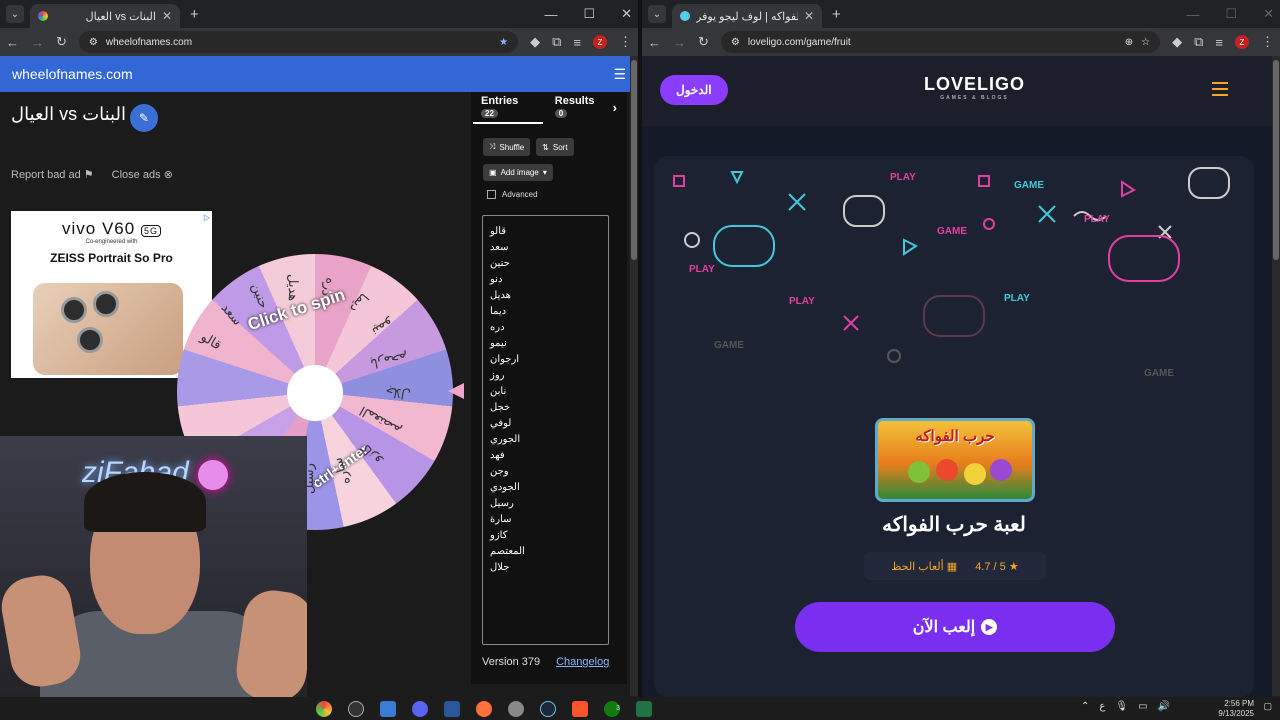  I want to click on add-image-button: ▣ Add image ▾, so click(518, 172).